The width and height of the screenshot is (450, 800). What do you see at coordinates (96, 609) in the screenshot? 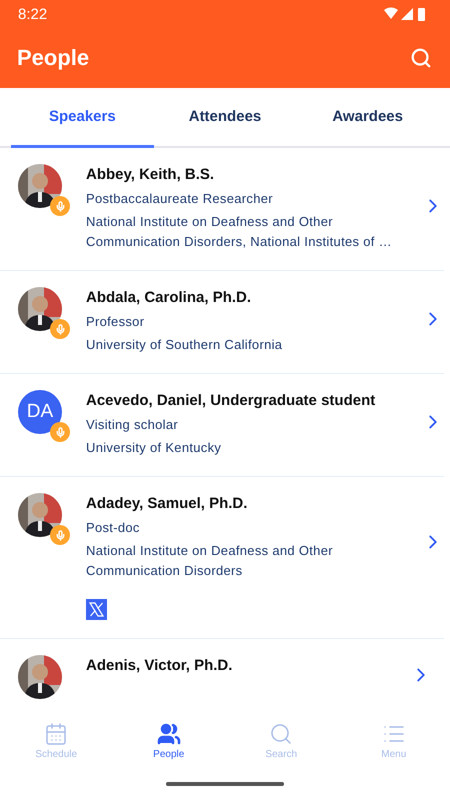
I see `x-icon` at bounding box center [96, 609].